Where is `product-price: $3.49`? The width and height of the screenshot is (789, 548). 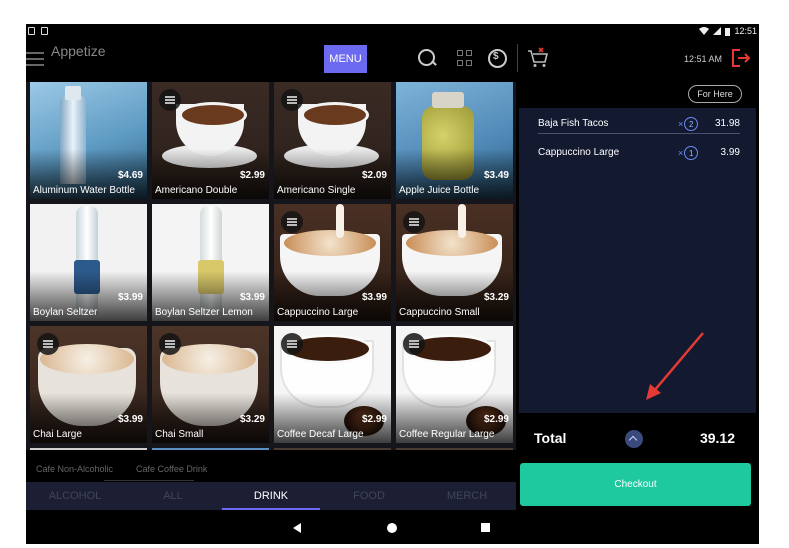 product-price: $3.49 is located at coordinates (496, 175).